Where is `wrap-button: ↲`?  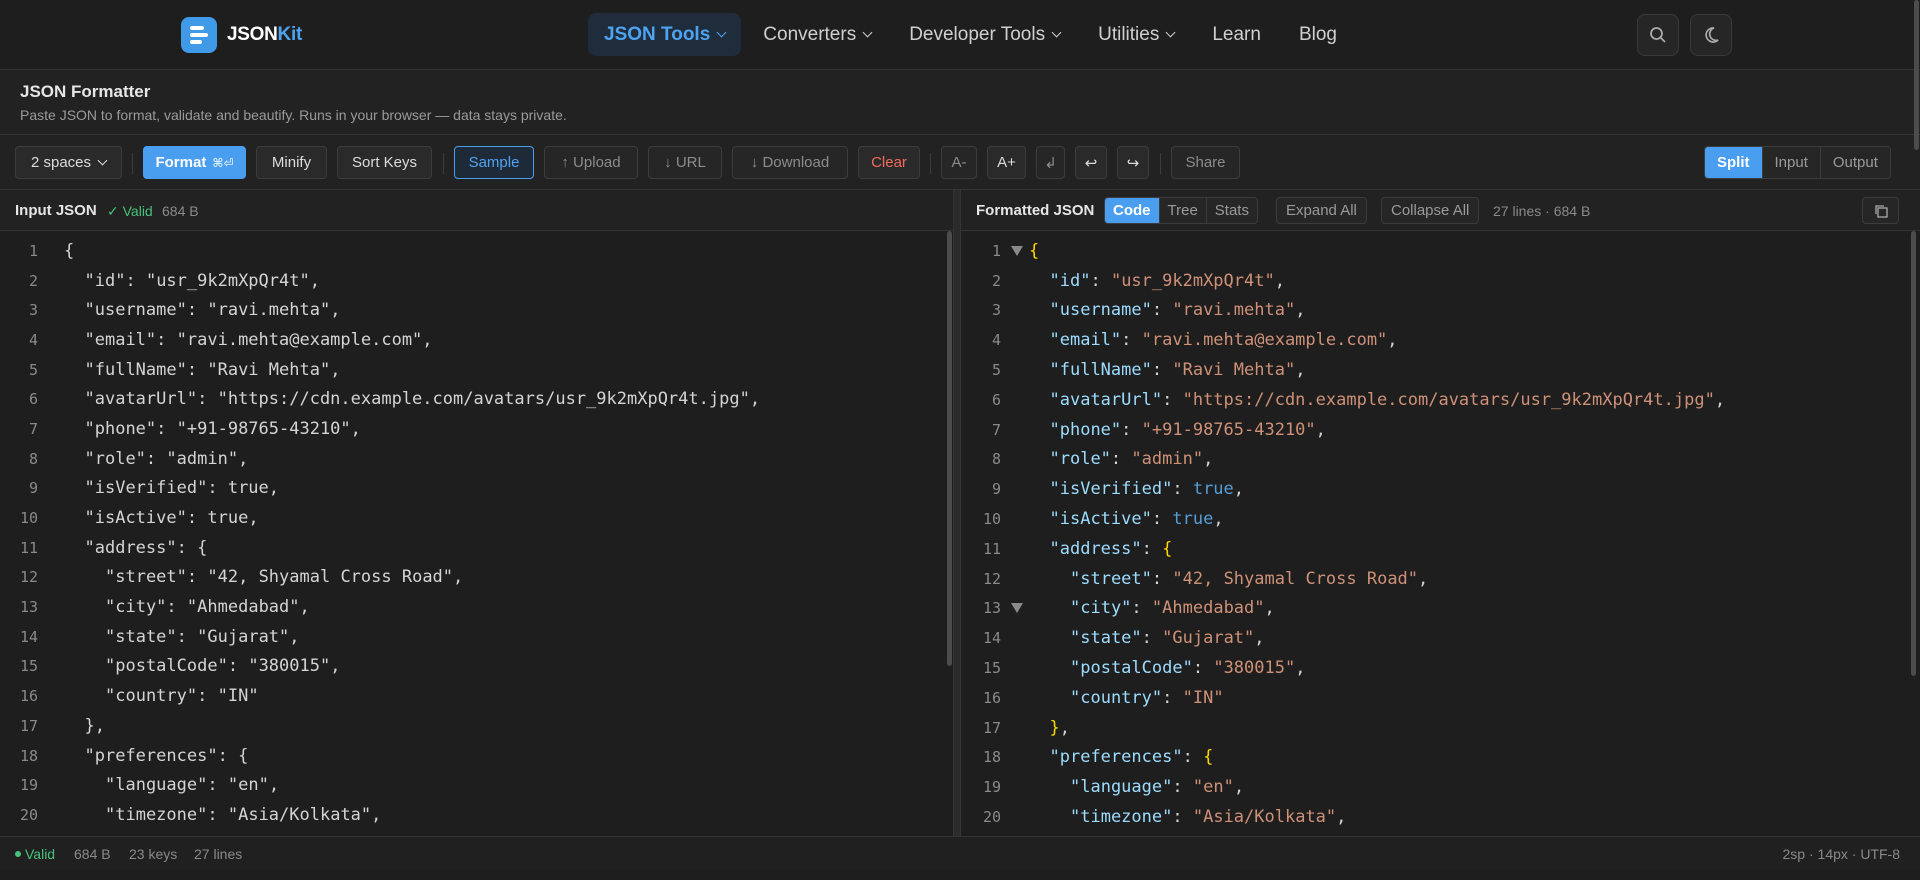 wrap-button: ↲ is located at coordinates (1050, 162).